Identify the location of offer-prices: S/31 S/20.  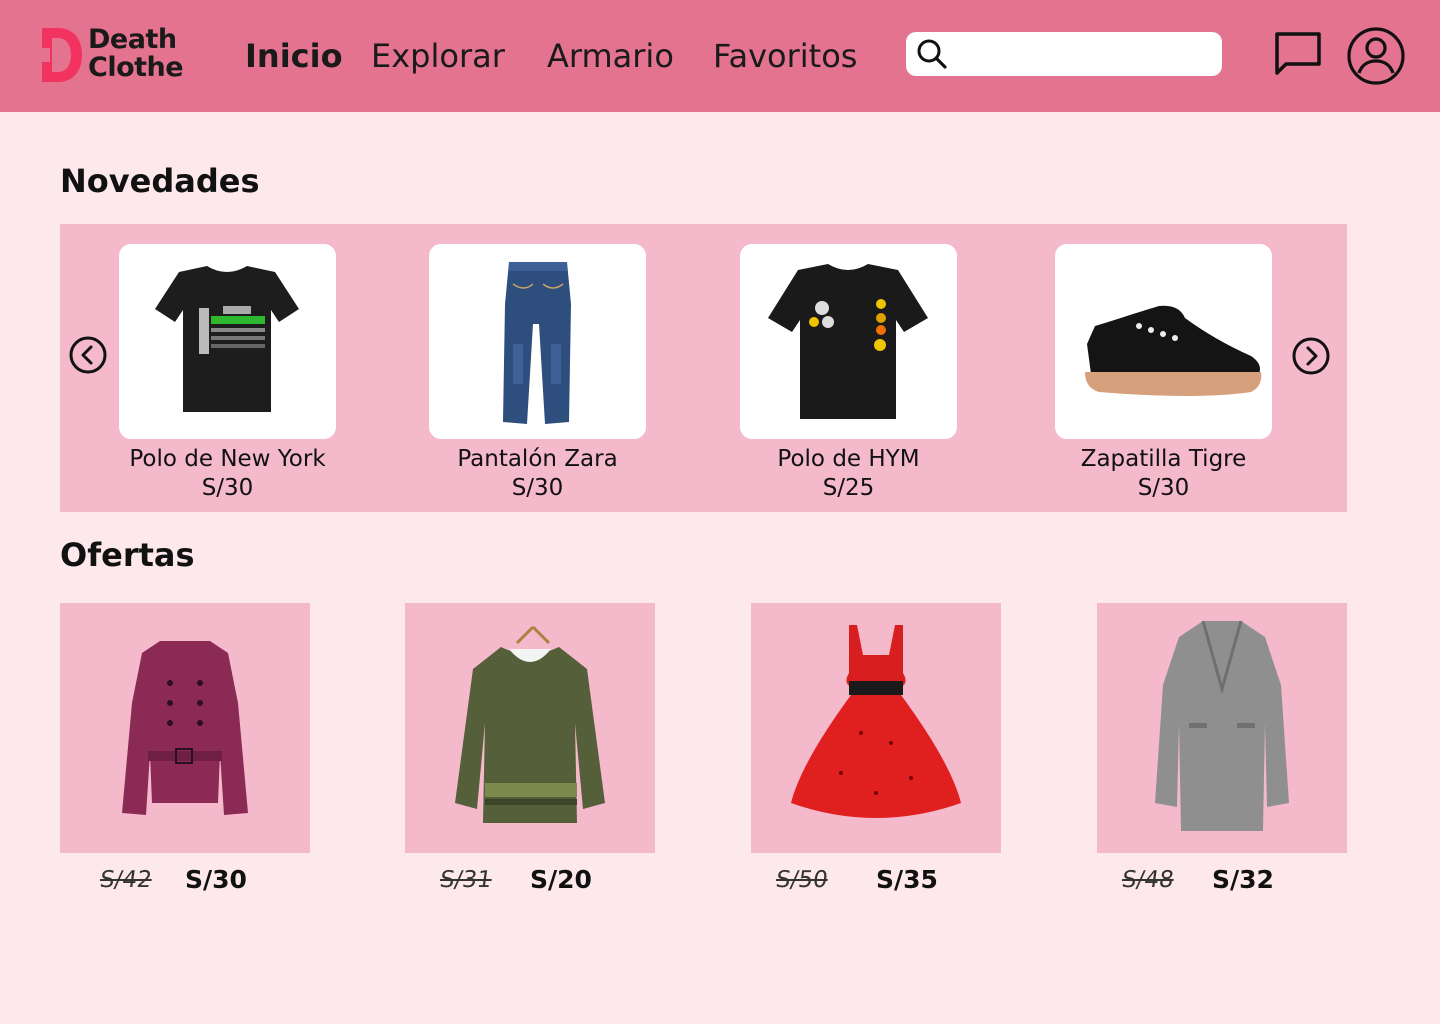
(530, 881).